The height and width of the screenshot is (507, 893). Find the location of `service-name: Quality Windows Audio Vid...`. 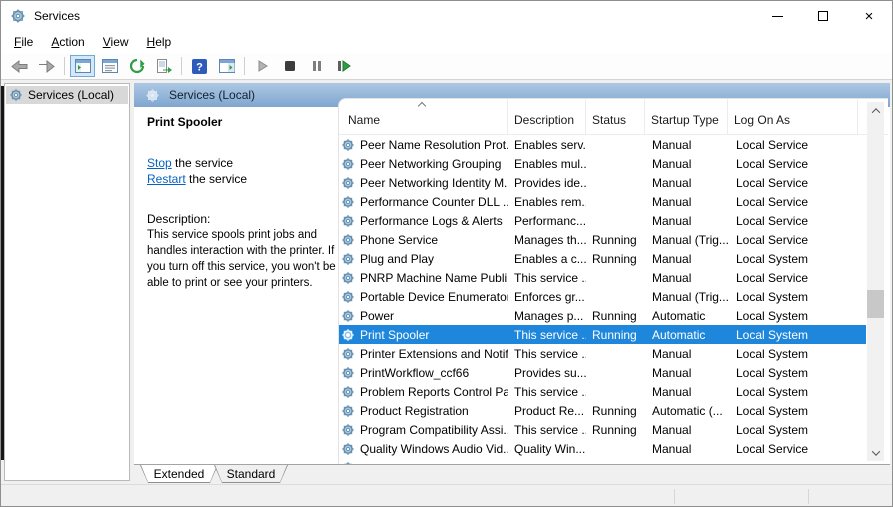

service-name: Quality Windows Audio Vid... is located at coordinates (434, 448).